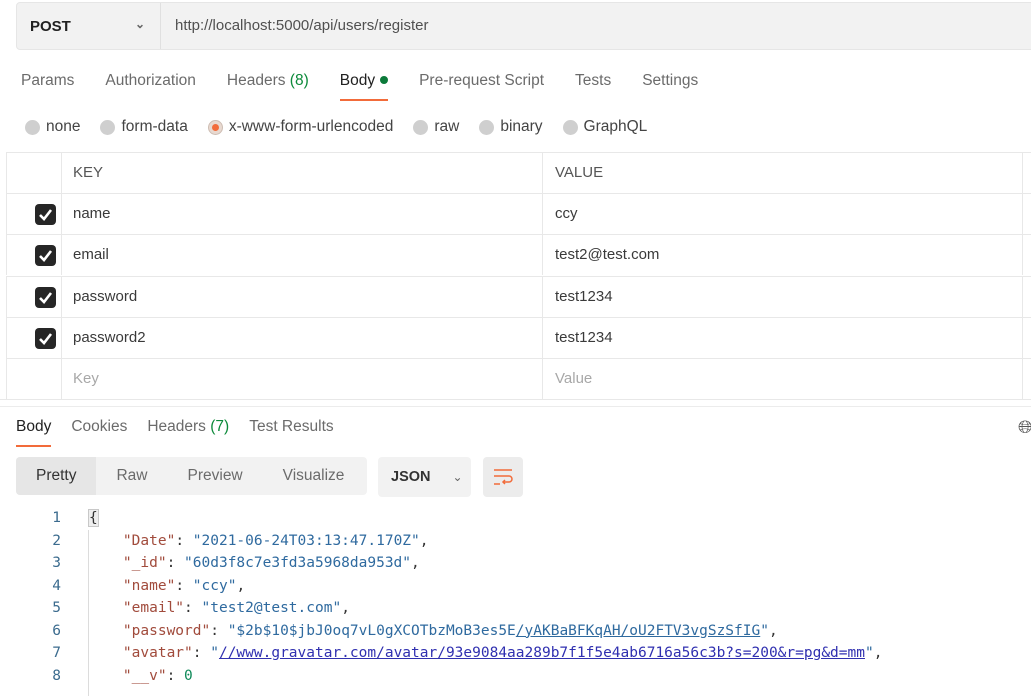  I want to click on tab-label: Params, so click(48, 80).